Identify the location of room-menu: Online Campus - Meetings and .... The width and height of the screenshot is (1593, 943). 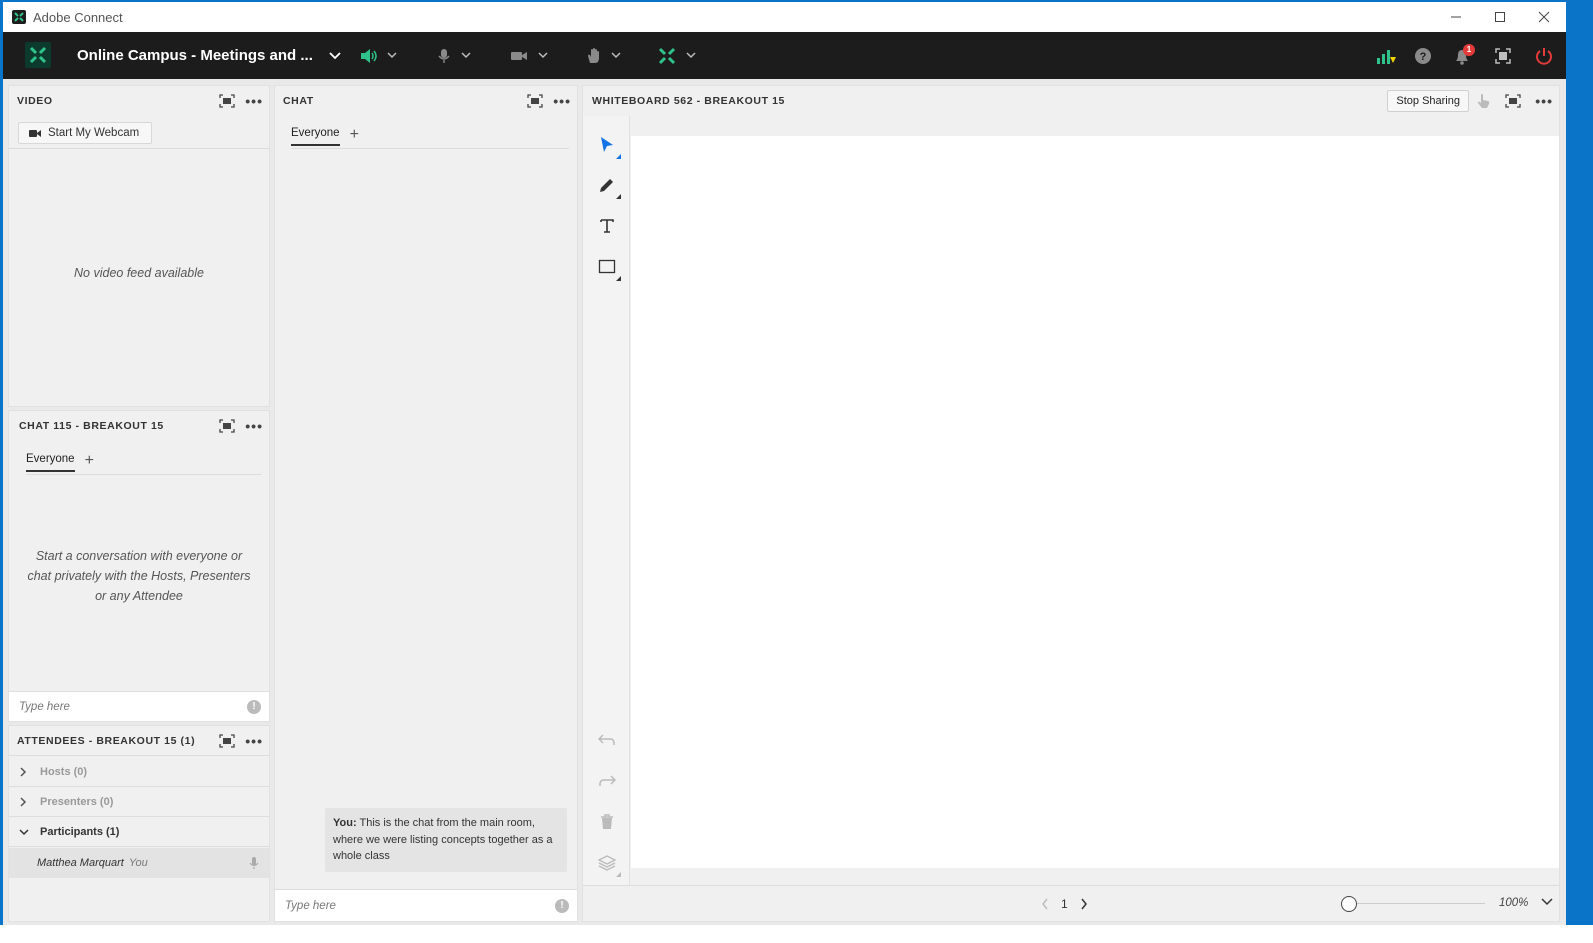
(209, 55).